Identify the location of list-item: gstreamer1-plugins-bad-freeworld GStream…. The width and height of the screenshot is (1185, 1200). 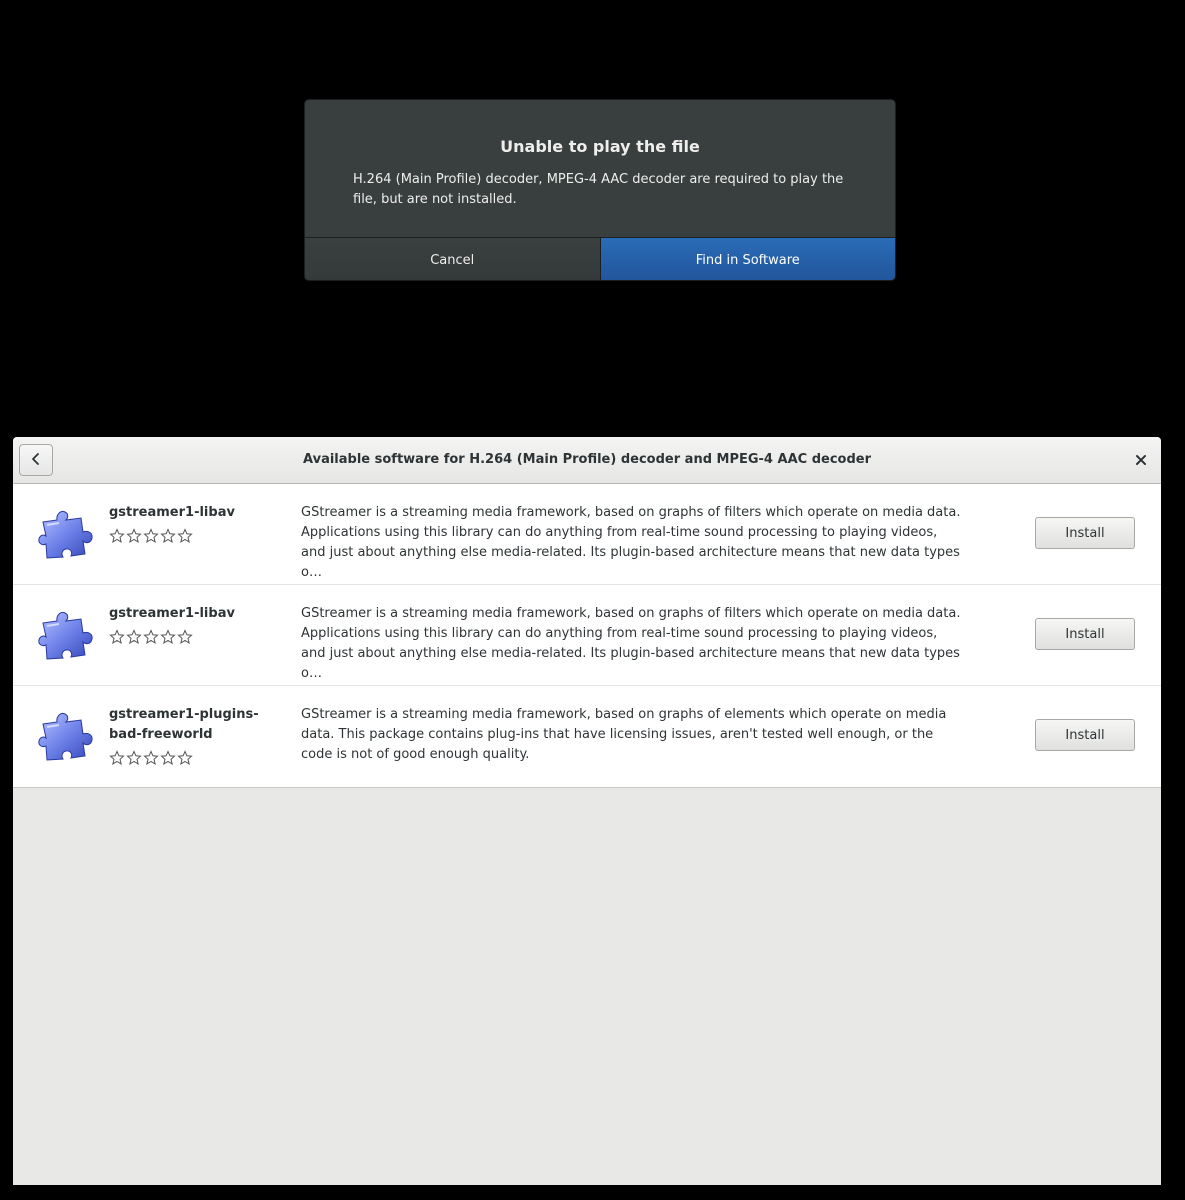
(587, 736).